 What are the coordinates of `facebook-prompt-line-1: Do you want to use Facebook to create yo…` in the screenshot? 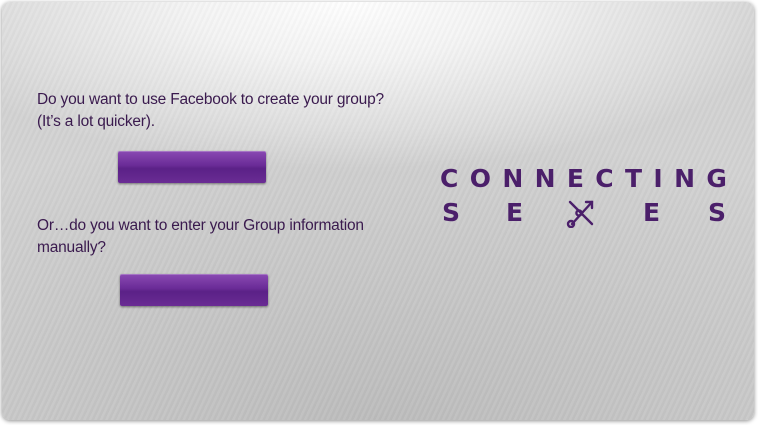 It's located at (210, 99).